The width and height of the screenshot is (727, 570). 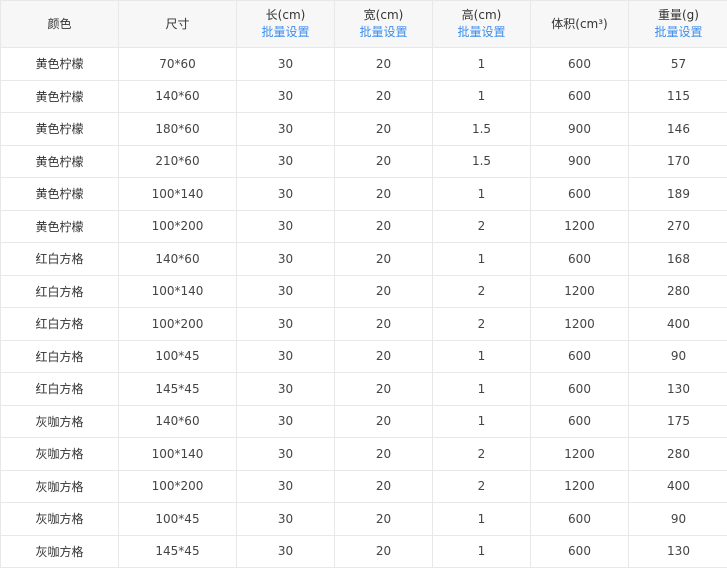 I want to click on batch-set-weight-link: 批量设置, so click(x=678, y=32).